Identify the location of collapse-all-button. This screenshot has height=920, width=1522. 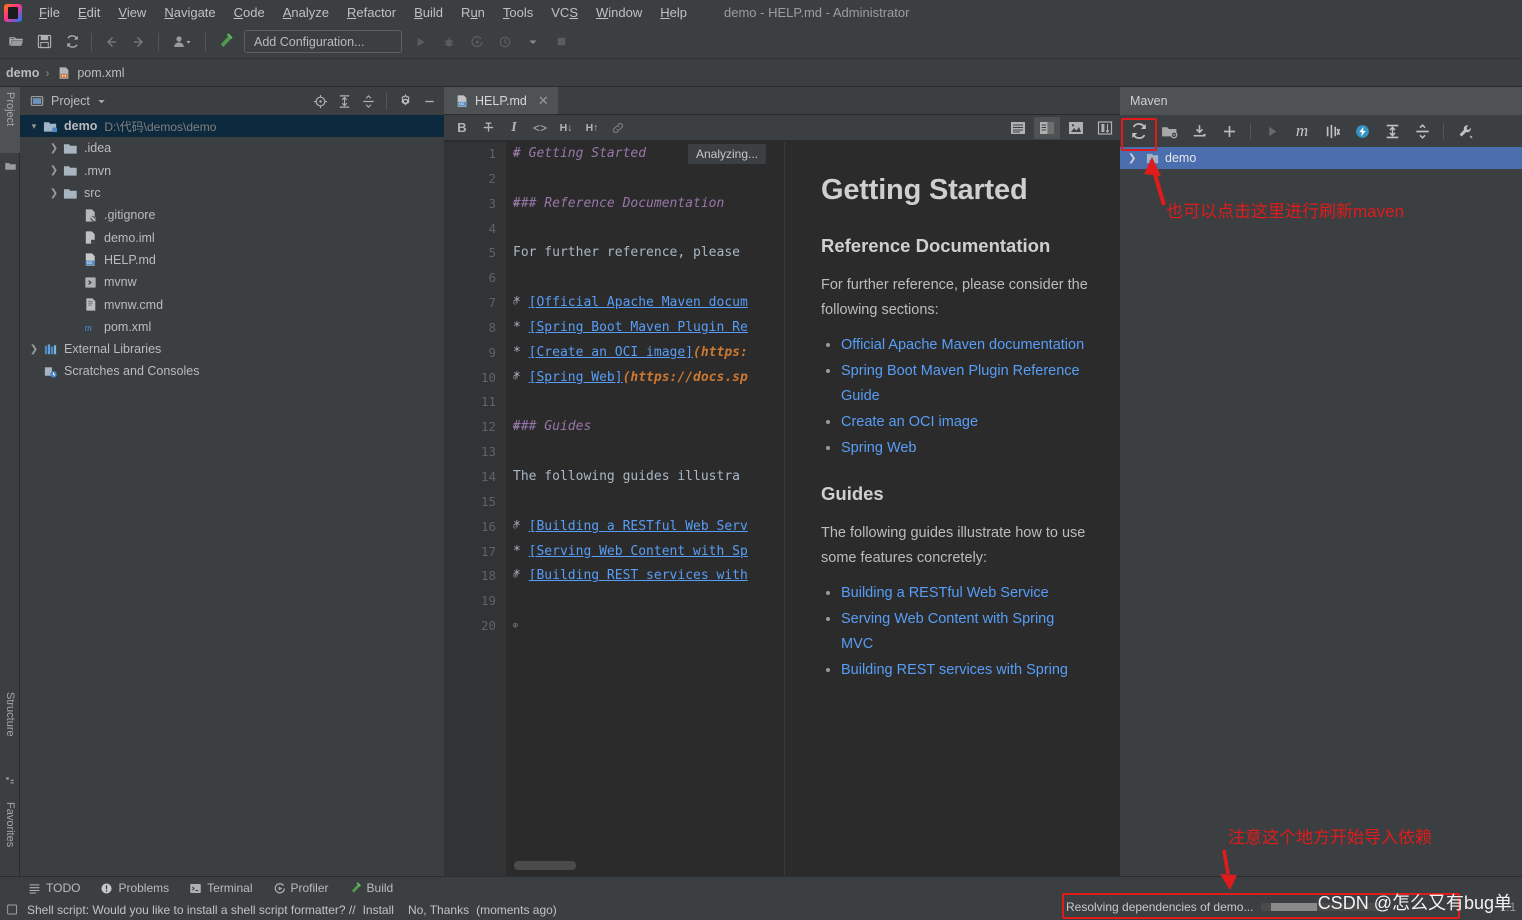
(1422, 131).